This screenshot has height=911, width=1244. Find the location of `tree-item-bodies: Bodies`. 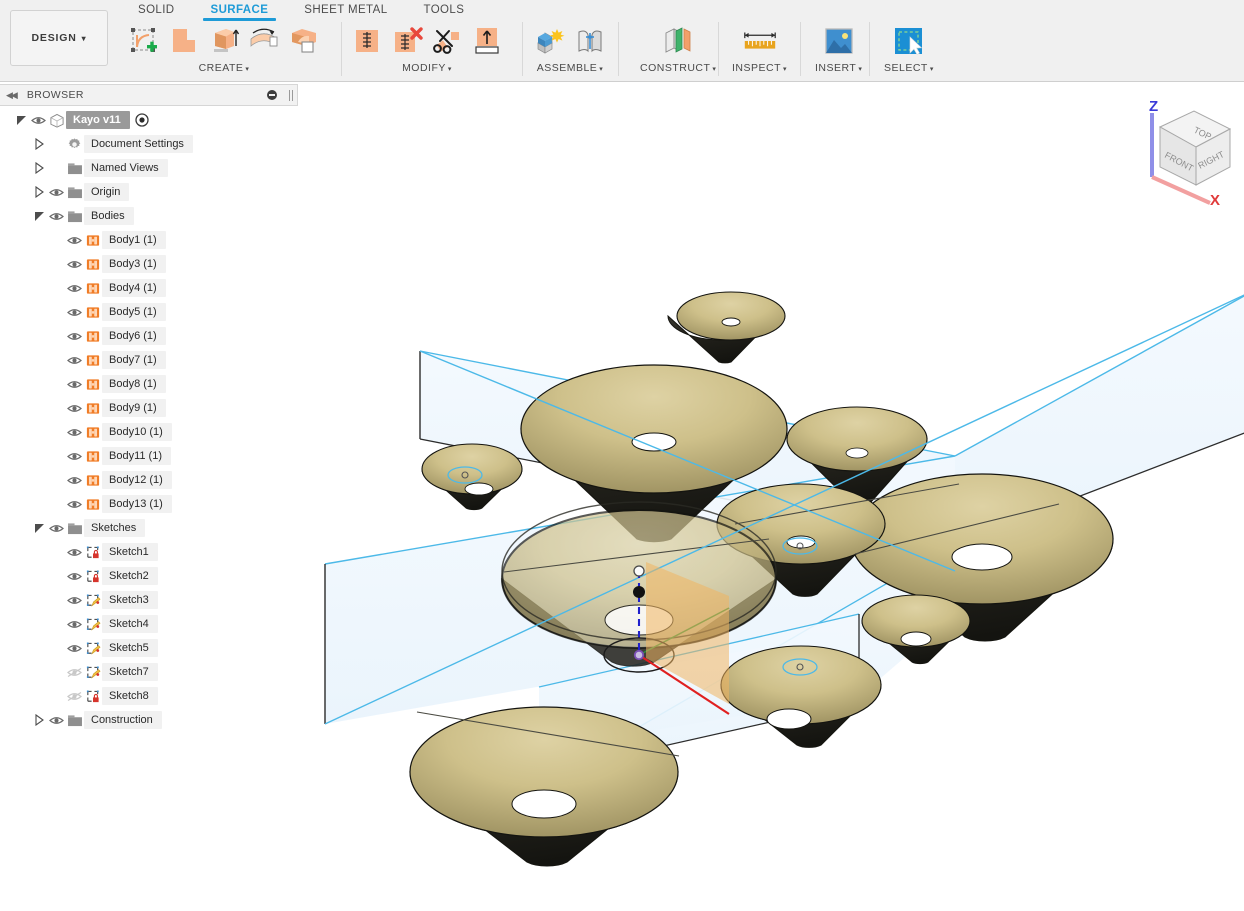

tree-item-bodies: Bodies is located at coordinates (149, 216).